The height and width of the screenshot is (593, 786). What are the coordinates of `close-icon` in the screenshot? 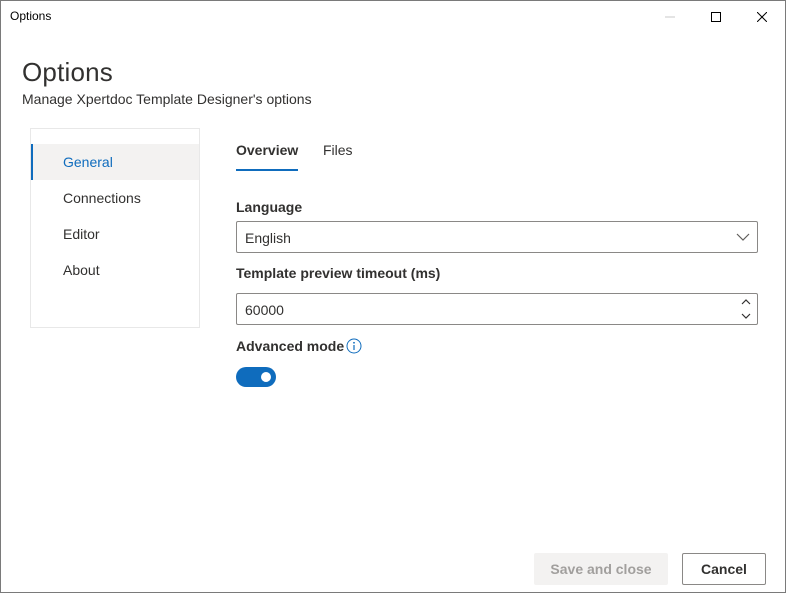 It's located at (762, 16).